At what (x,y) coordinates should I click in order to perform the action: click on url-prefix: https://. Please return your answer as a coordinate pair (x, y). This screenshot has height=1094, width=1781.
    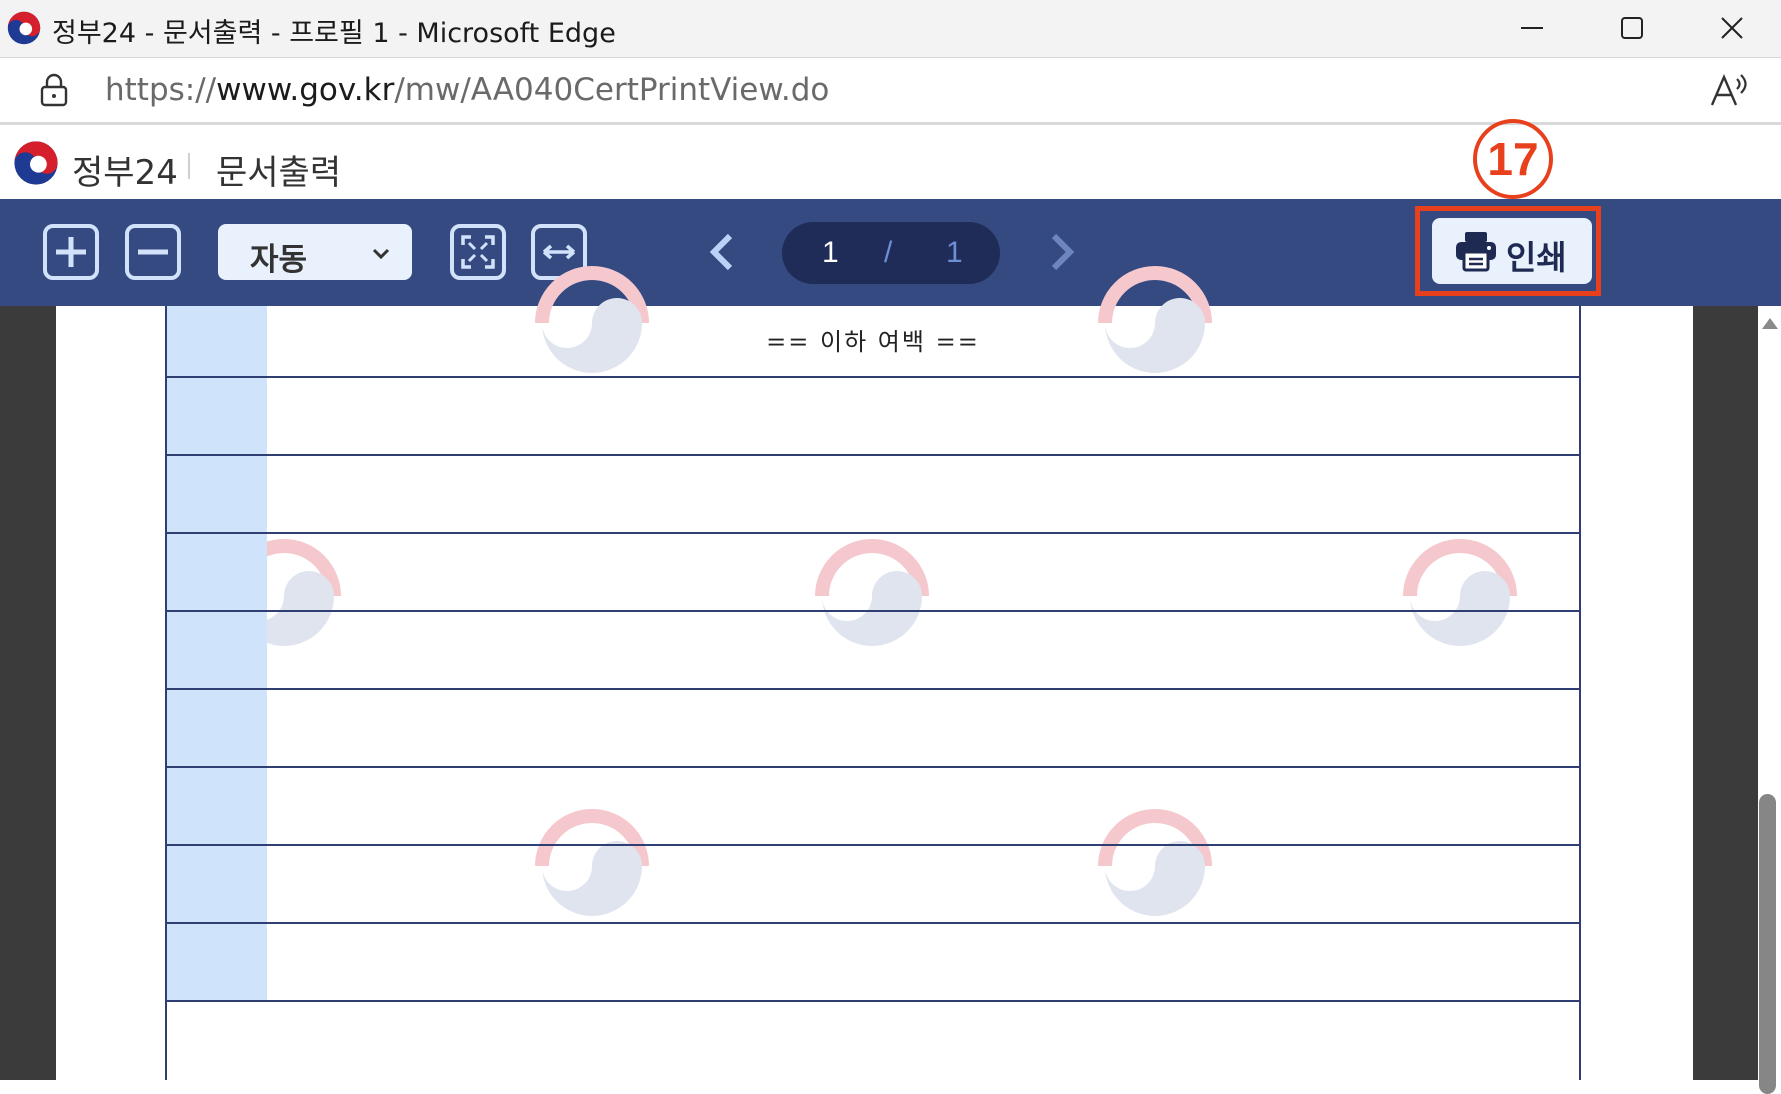
    Looking at the image, I should click on (161, 90).